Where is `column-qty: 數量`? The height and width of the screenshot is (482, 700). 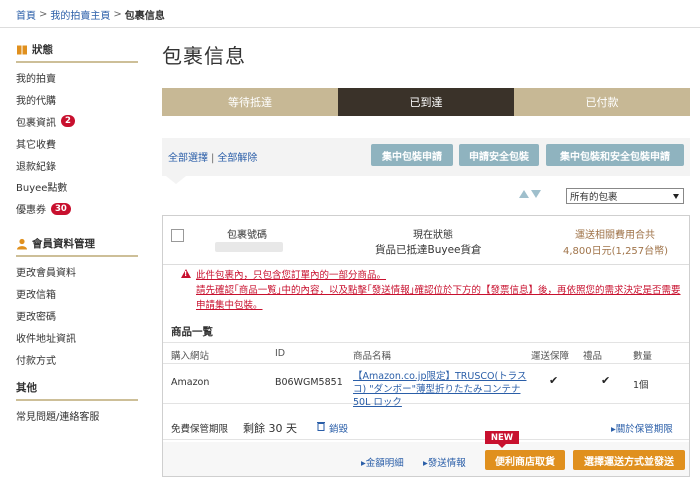 column-qty: 數量 is located at coordinates (643, 356).